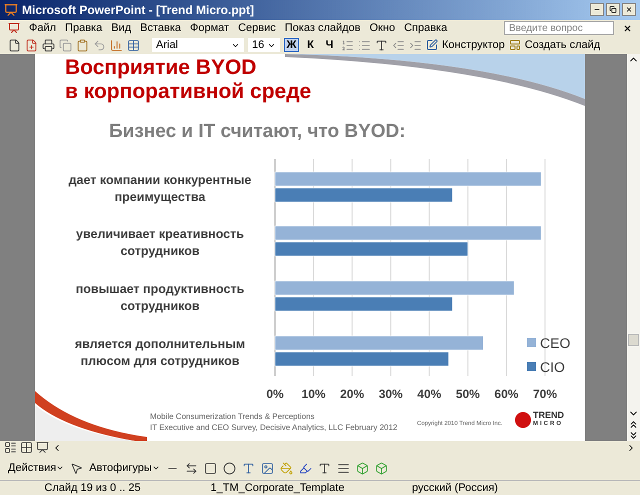 This screenshot has width=640, height=495. Describe the element at coordinates (160, 188) in the screenshot. I see `category-label: дает компании конкурентные преимущества` at that location.